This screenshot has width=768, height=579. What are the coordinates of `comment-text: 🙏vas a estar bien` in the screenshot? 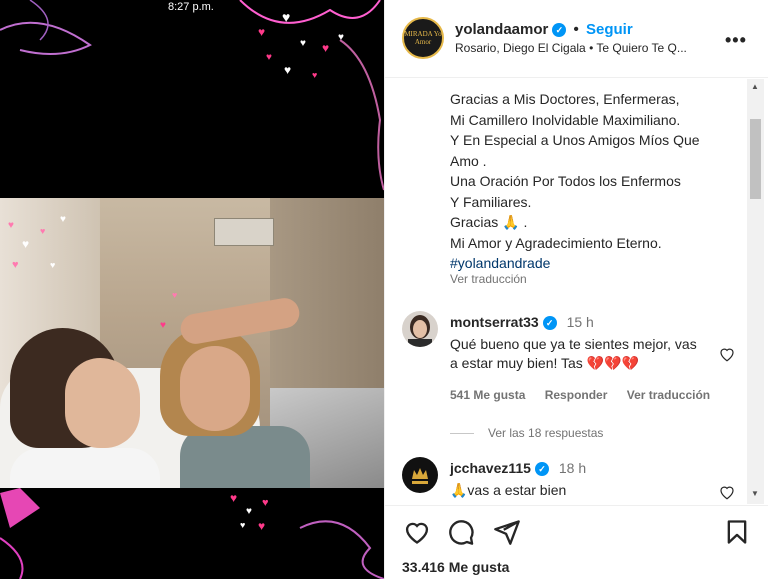 It's located at (508, 490).